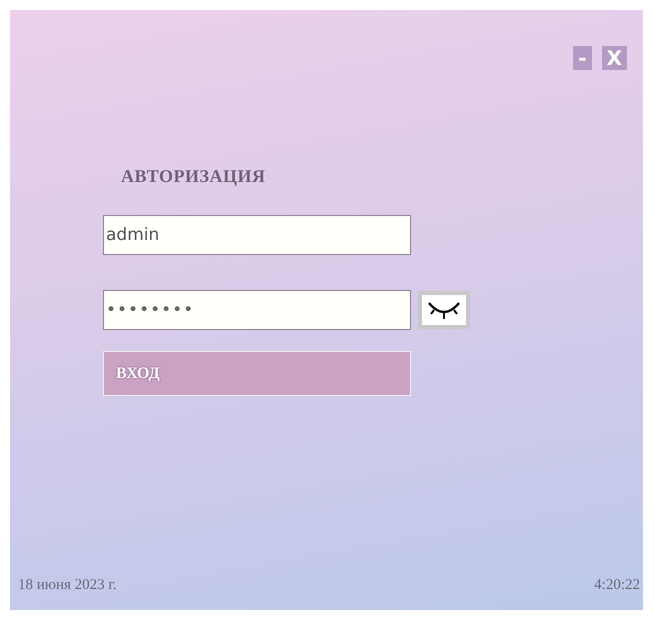 The height and width of the screenshot is (620, 654). What do you see at coordinates (444, 310) in the screenshot?
I see `show-password-button` at bounding box center [444, 310].